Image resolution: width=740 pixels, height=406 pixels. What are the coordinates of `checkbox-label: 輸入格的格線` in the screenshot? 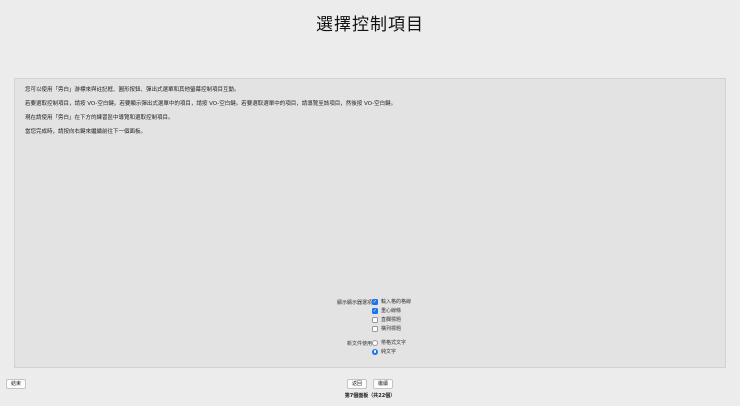 It's located at (396, 302).